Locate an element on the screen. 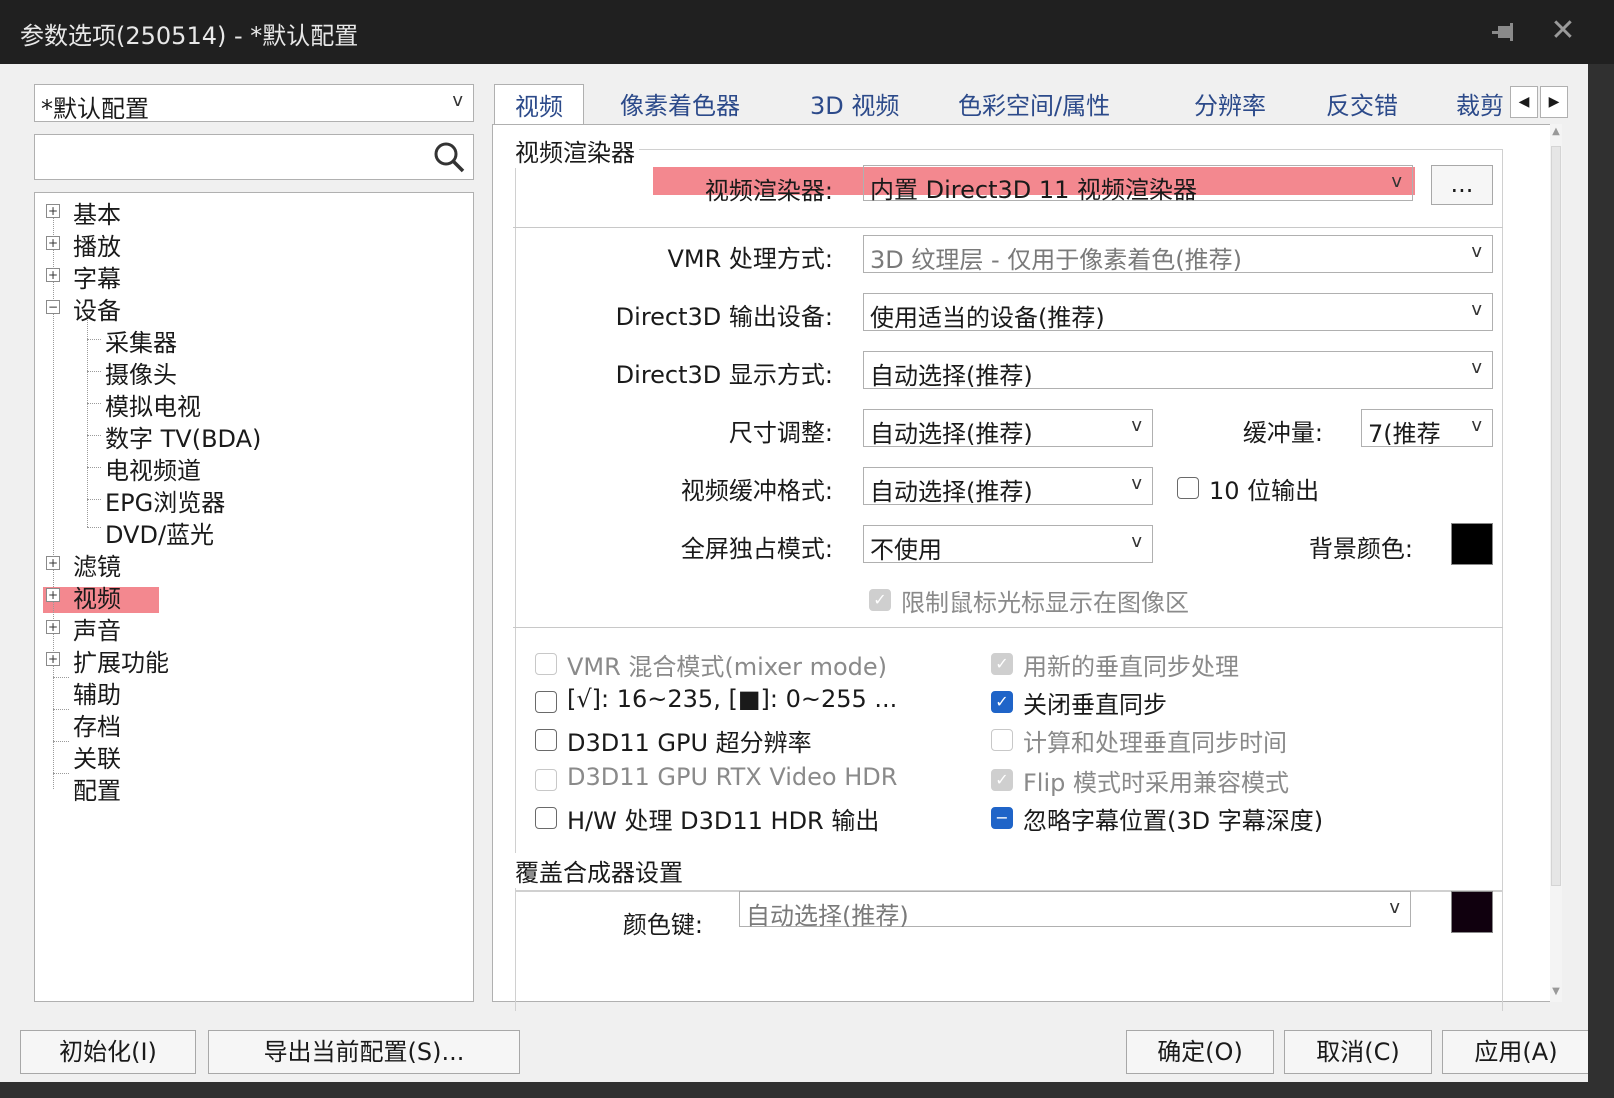  rtx-video-hdr-label: D3D11 GPU RTX Video HDR is located at coordinates (732, 777).